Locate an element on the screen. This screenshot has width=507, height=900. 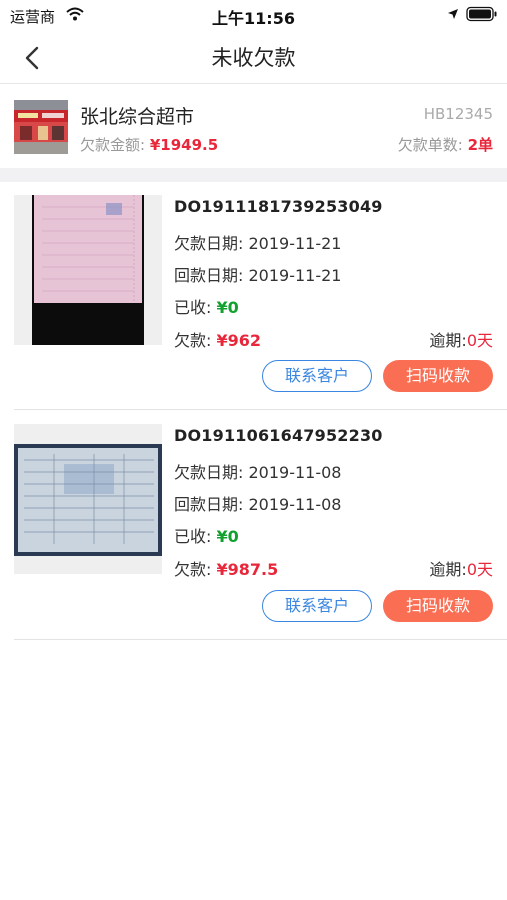
repay-date-value: 2019-11-21 is located at coordinates (295, 275).